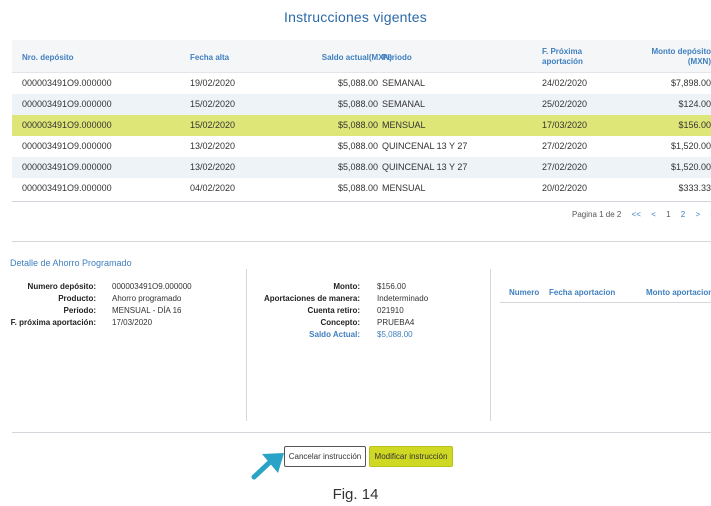 This screenshot has width=711, height=506. Describe the element at coordinates (355, 17) in the screenshot. I see `page-title: Instrucciones vigentes` at that location.